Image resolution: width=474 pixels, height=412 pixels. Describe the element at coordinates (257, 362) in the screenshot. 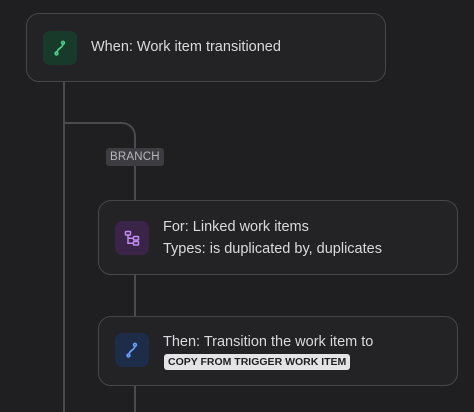

I see `status-lozenge: COPY FROM TRIGGER WORK ITEM` at that location.